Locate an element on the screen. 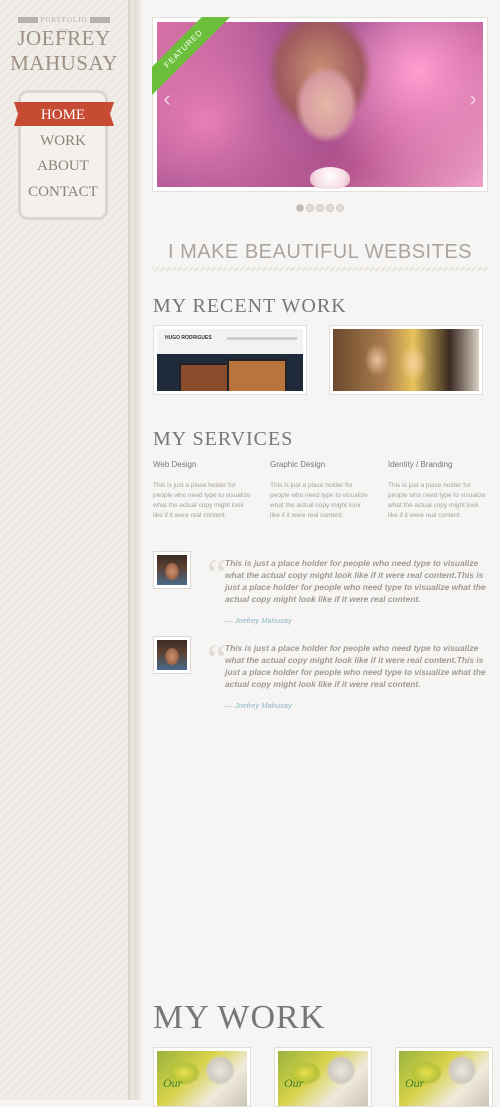 The height and width of the screenshot is (1107, 500). nav-item-about: ABOUT is located at coordinates (63, 166).